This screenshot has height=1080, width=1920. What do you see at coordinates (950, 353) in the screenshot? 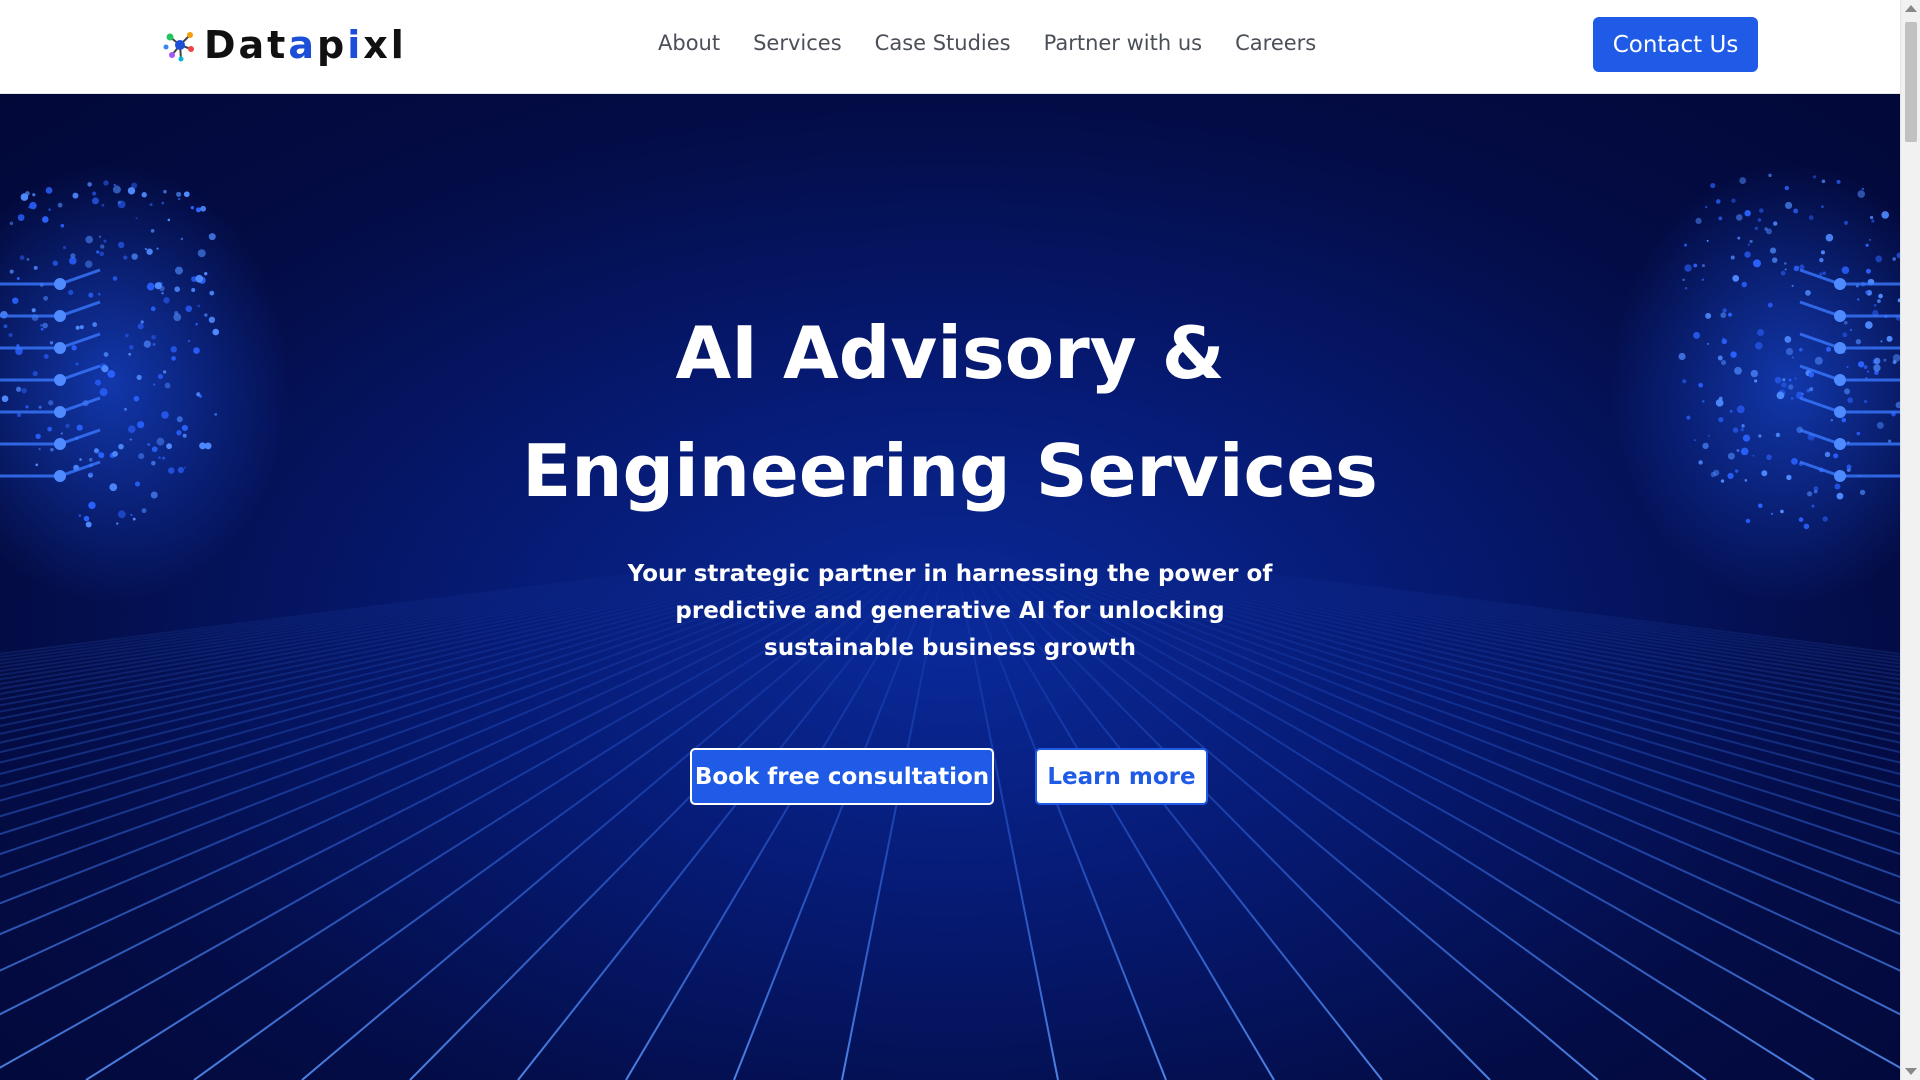
I see `hero-title-line-1: AI Advisory &` at bounding box center [950, 353].